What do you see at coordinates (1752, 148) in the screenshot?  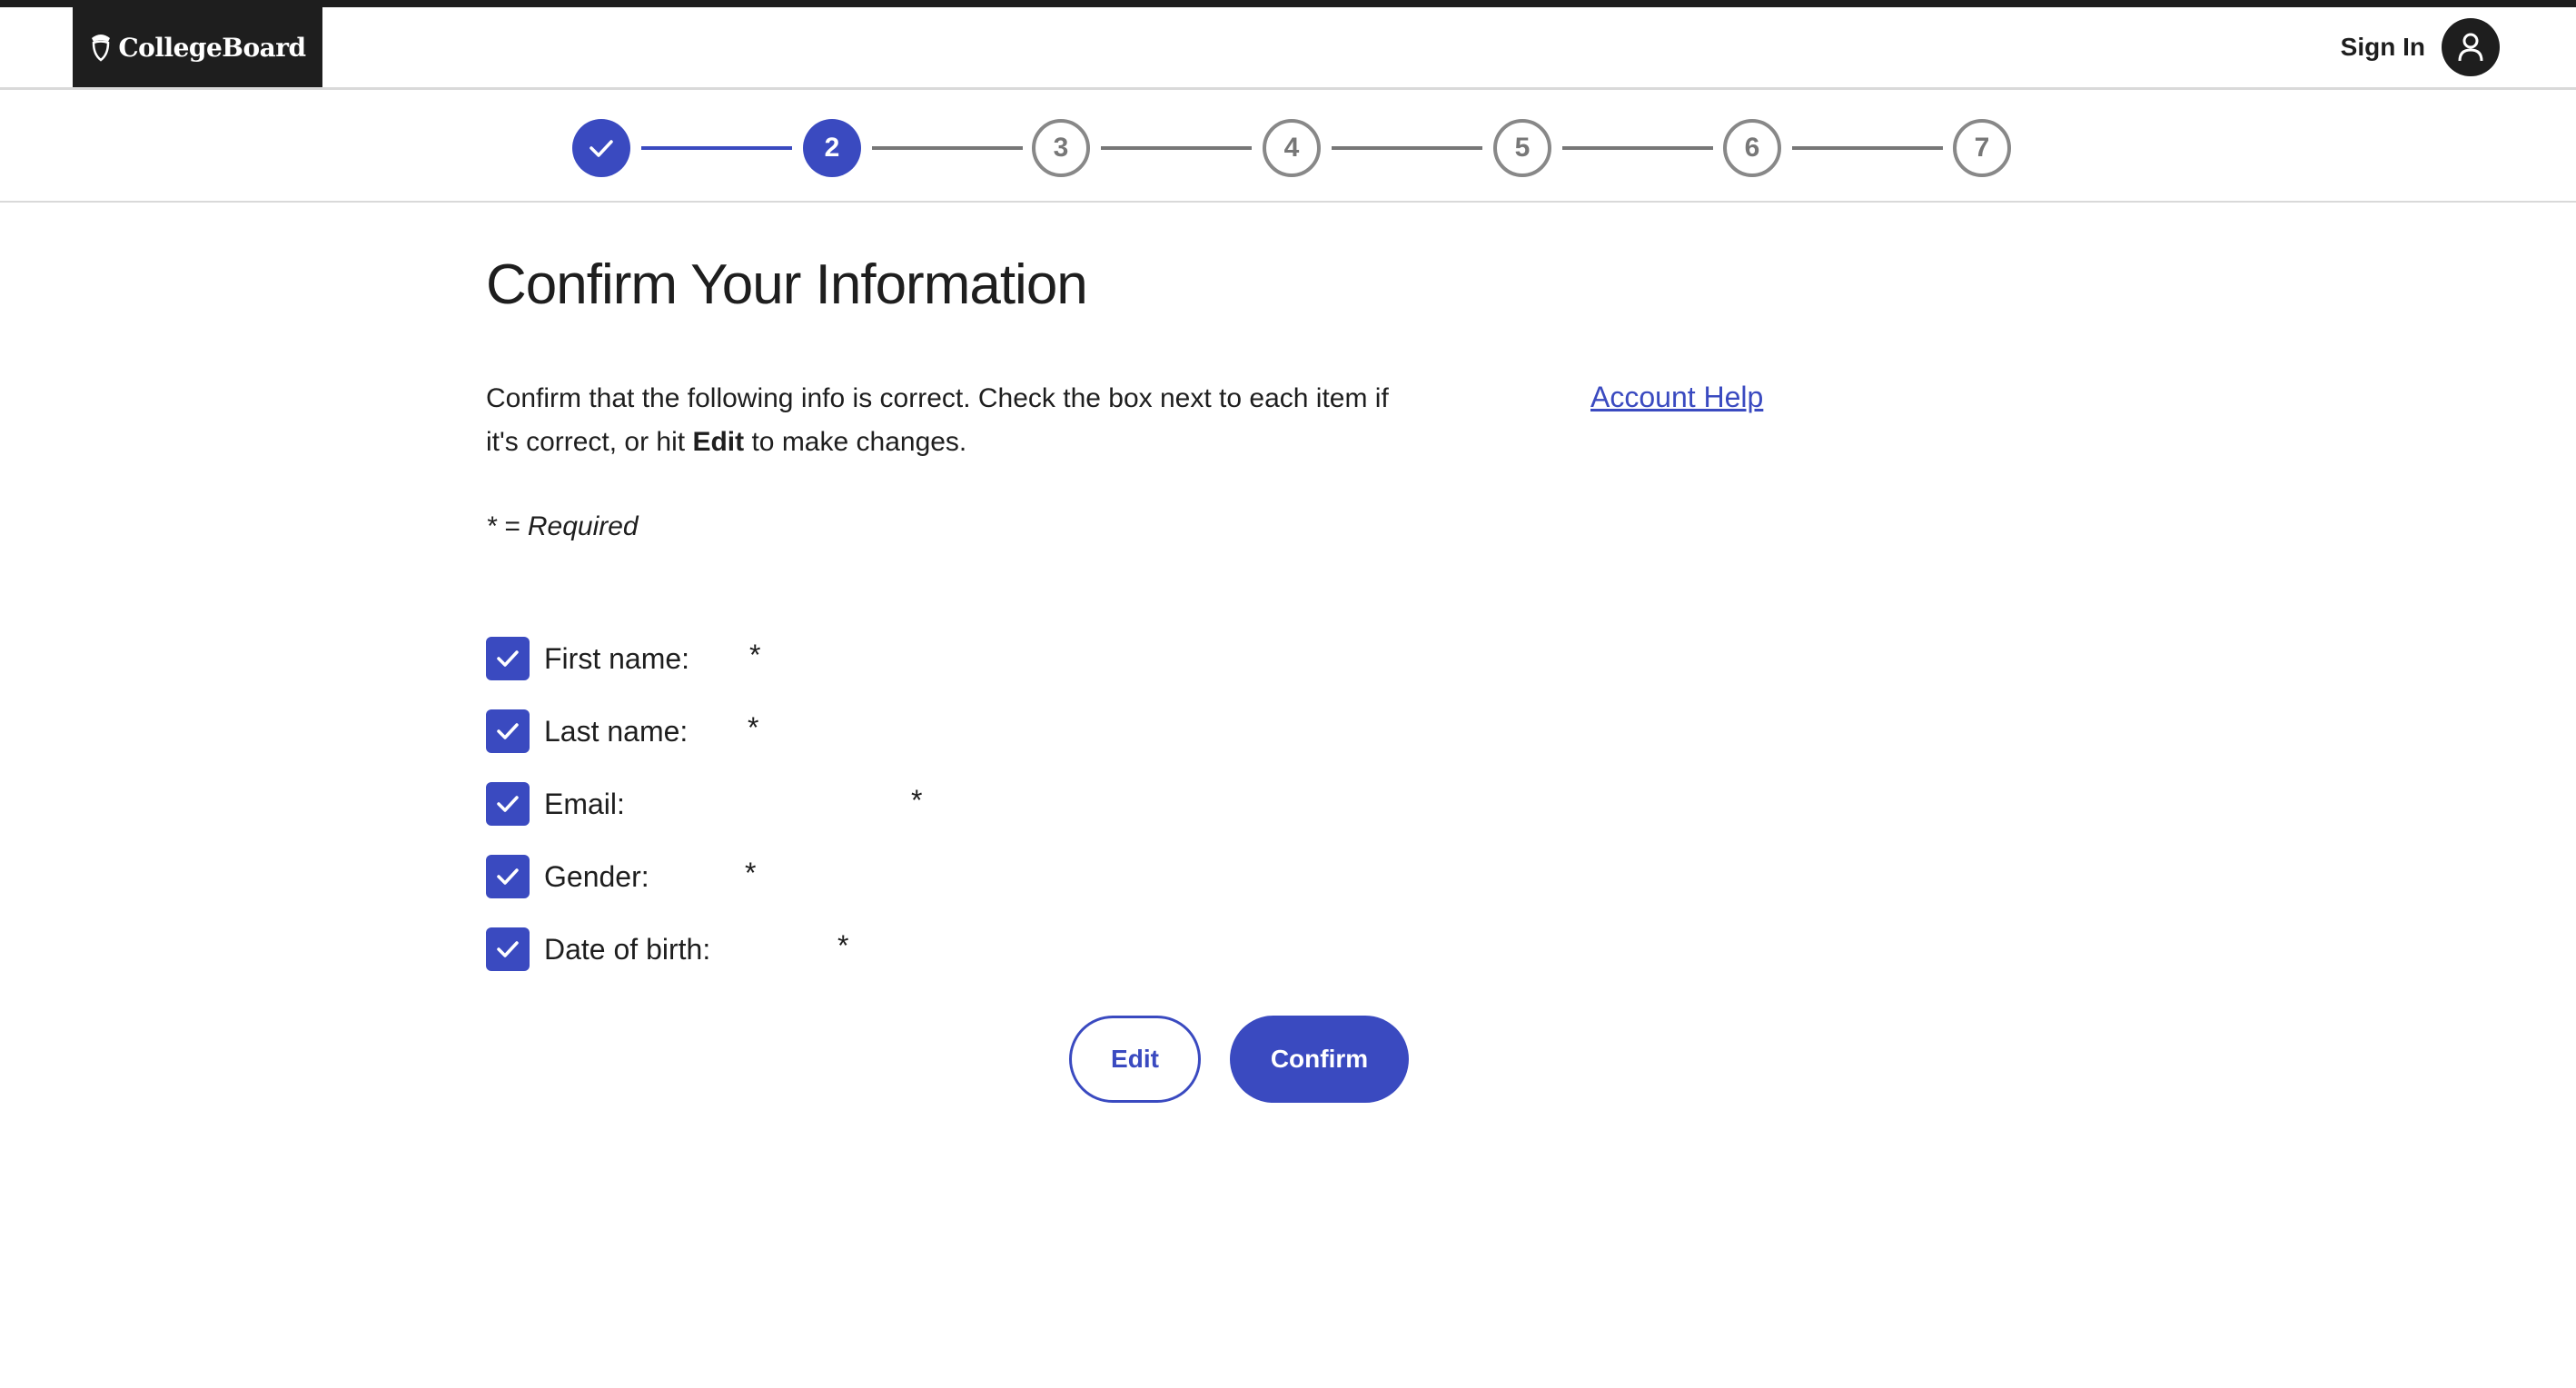 I see `step-6: 6` at bounding box center [1752, 148].